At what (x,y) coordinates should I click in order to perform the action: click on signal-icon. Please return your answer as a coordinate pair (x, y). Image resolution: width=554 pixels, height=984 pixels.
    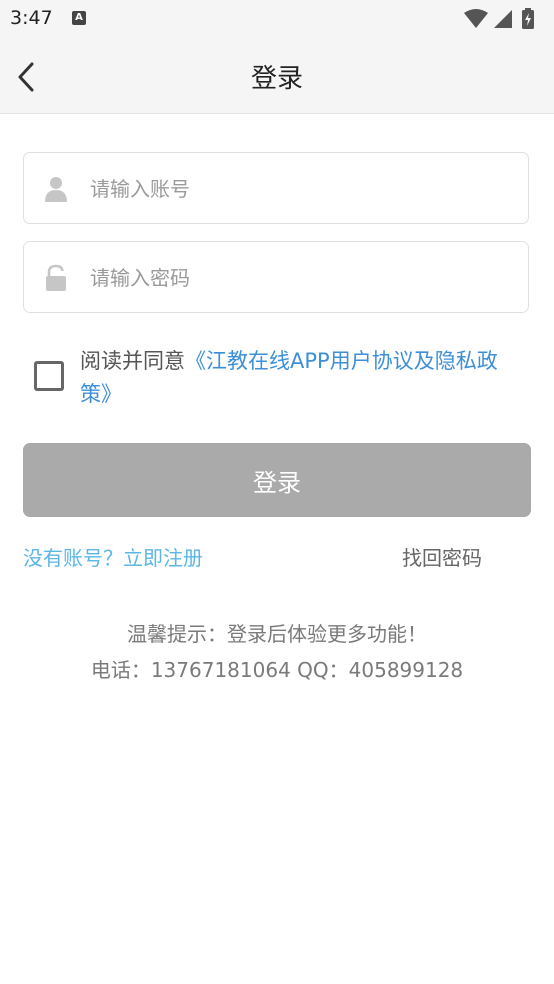
    Looking at the image, I should click on (503, 19).